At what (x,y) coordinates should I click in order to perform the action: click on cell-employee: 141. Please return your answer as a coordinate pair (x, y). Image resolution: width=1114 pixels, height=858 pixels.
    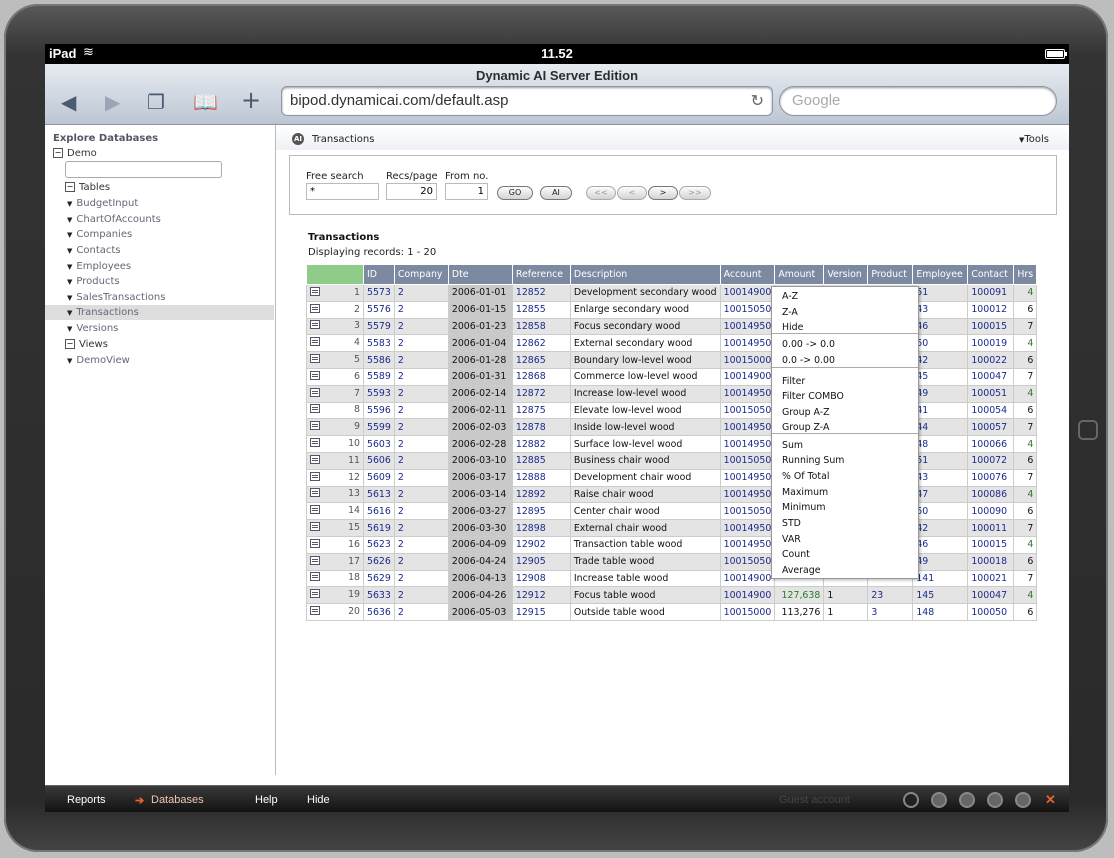
    Looking at the image, I should click on (940, 578).